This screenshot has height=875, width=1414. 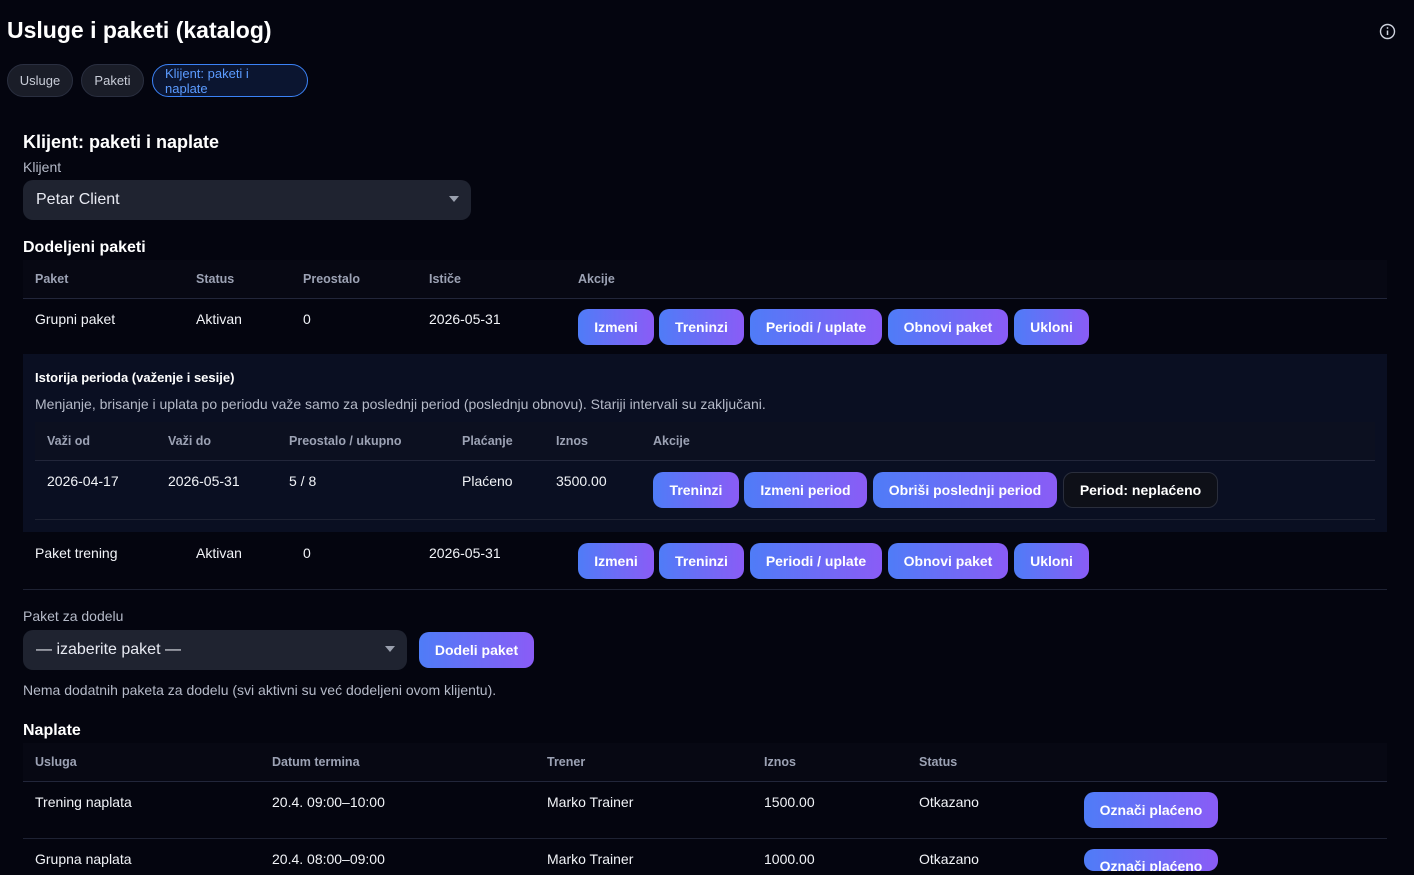 I want to click on history-title: Istorija perioda (važenje i sesije), so click(x=135, y=377).